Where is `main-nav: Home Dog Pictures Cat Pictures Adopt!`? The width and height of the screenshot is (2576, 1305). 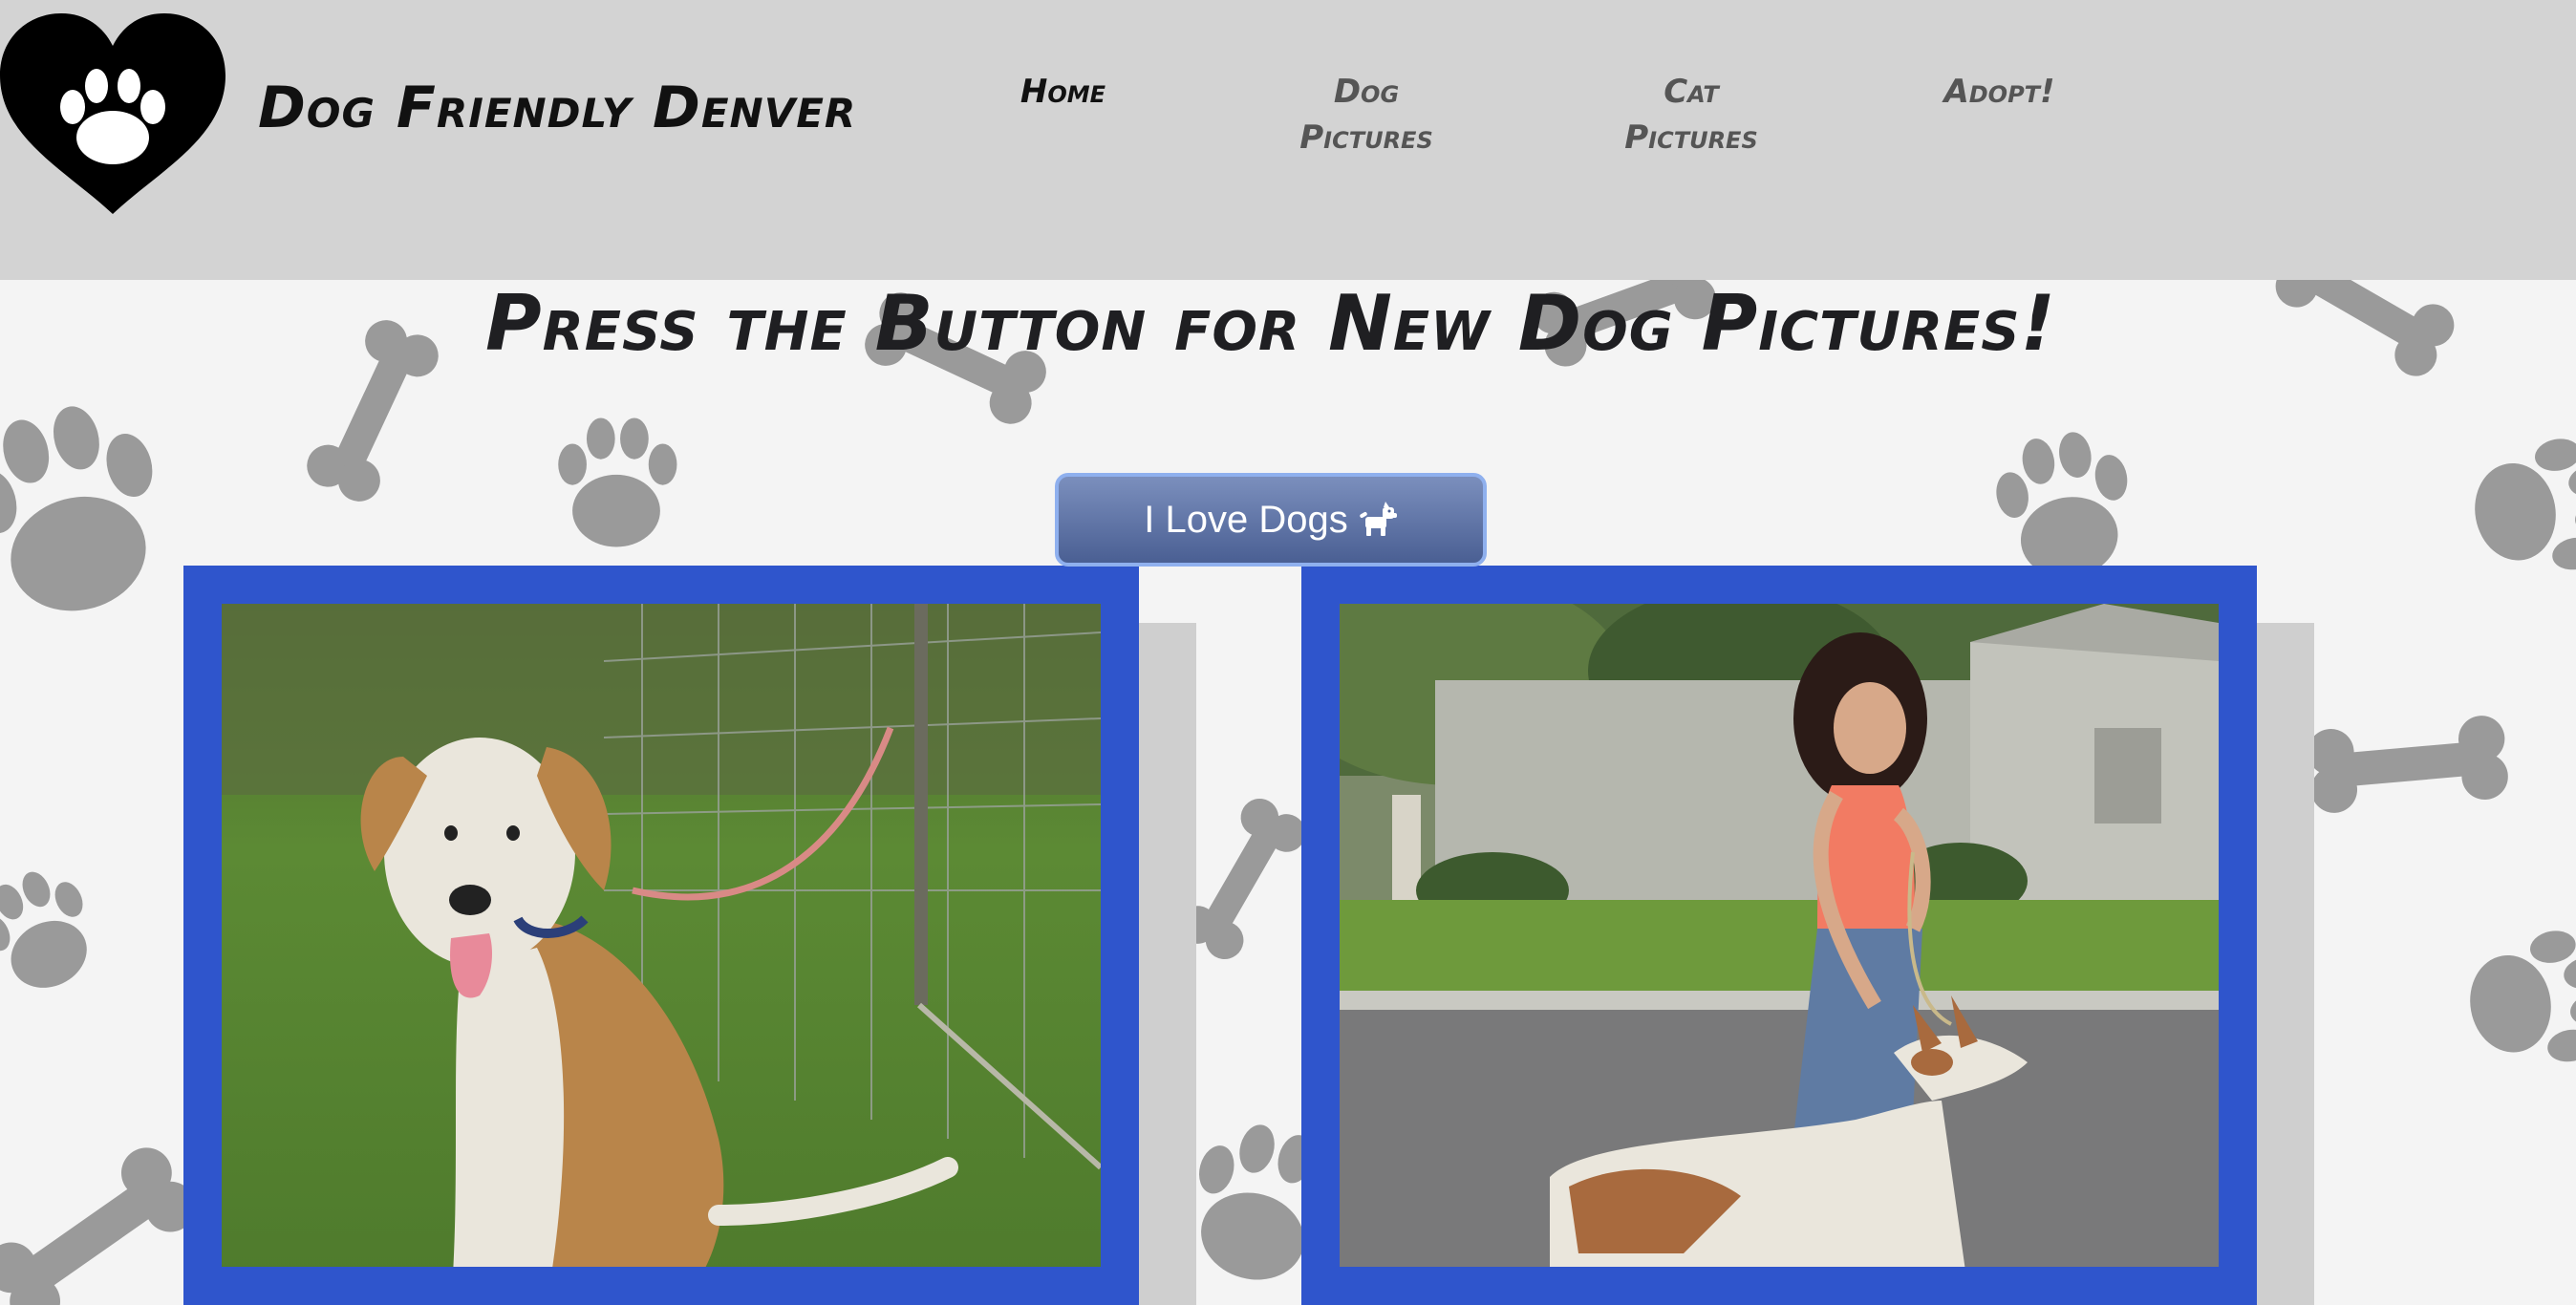
main-nav: Home Dog Pictures Cat Pictures Adopt! is located at coordinates (1288, 126).